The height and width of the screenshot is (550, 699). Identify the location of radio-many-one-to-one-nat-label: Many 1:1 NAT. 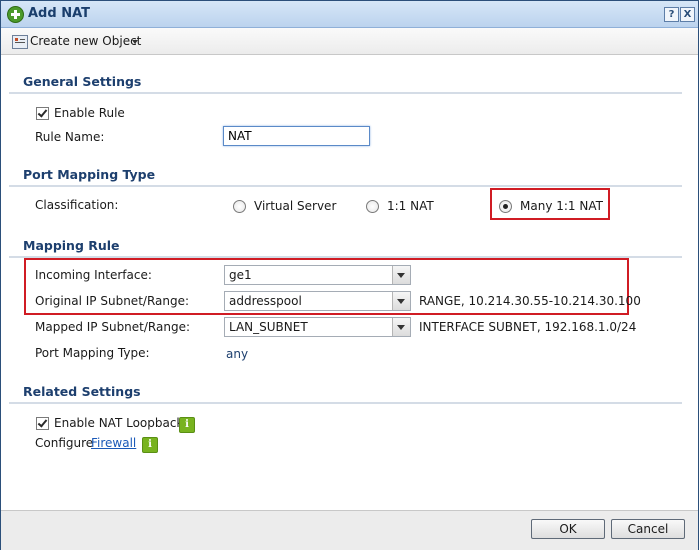
(561, 206).